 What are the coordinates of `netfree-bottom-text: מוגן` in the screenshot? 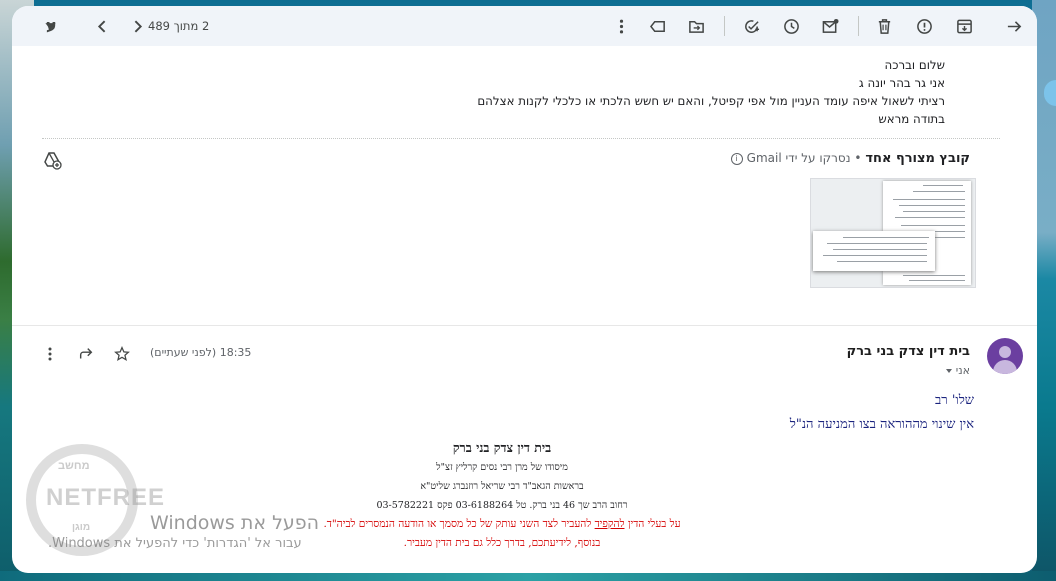 It's located at (81, 527).